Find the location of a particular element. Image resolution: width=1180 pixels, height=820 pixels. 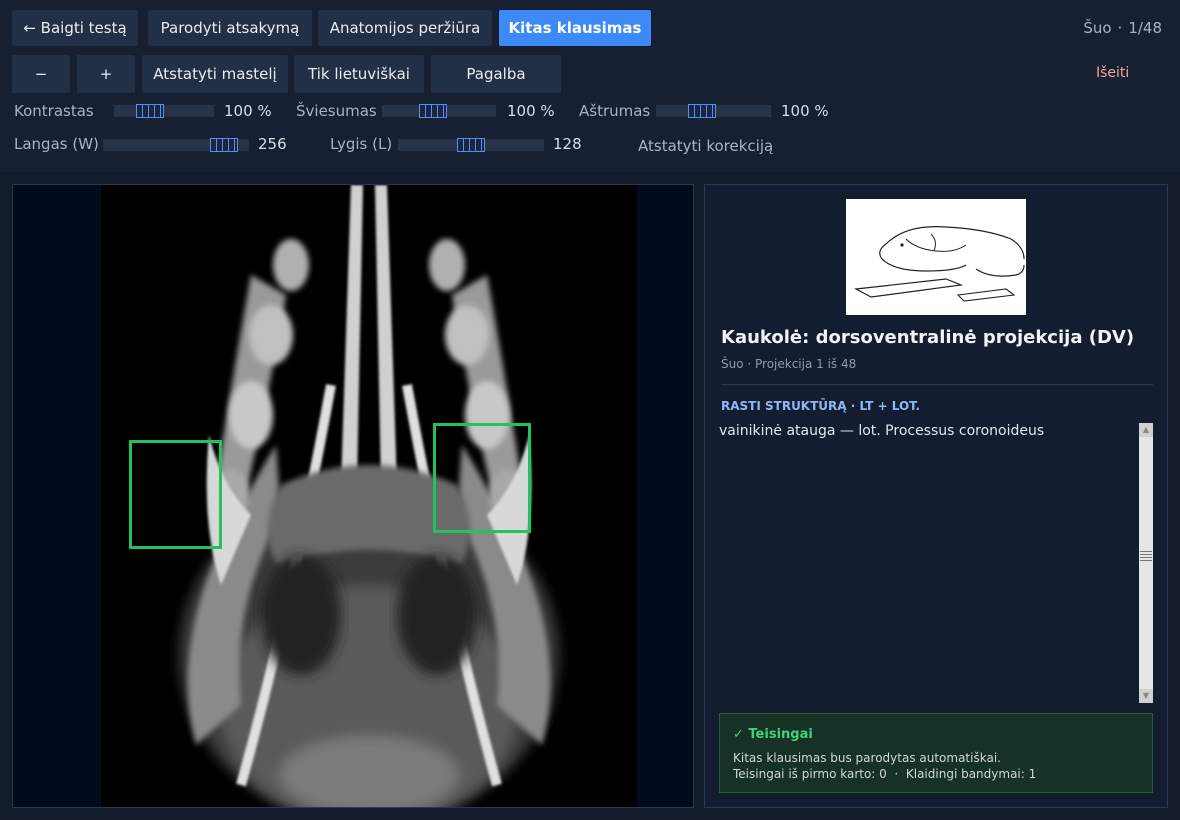

progress-indicator: Šuo · 1/48 is located at coordinates (1122, 28).